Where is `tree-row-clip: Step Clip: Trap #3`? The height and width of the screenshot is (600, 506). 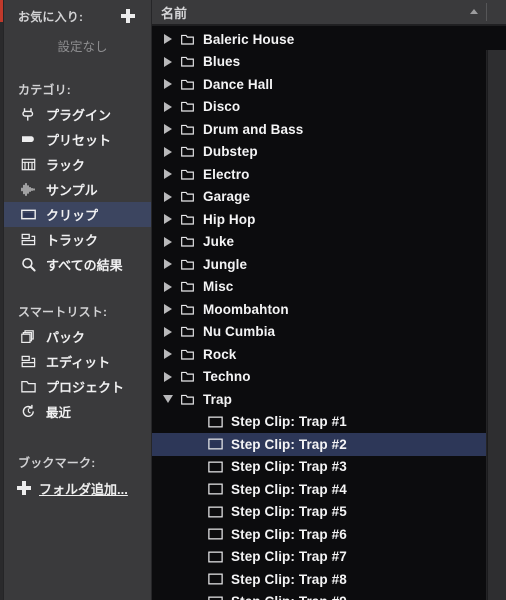 tree-row-clip: Step Clip: Trap #3 is located at coordinates (329, 467).